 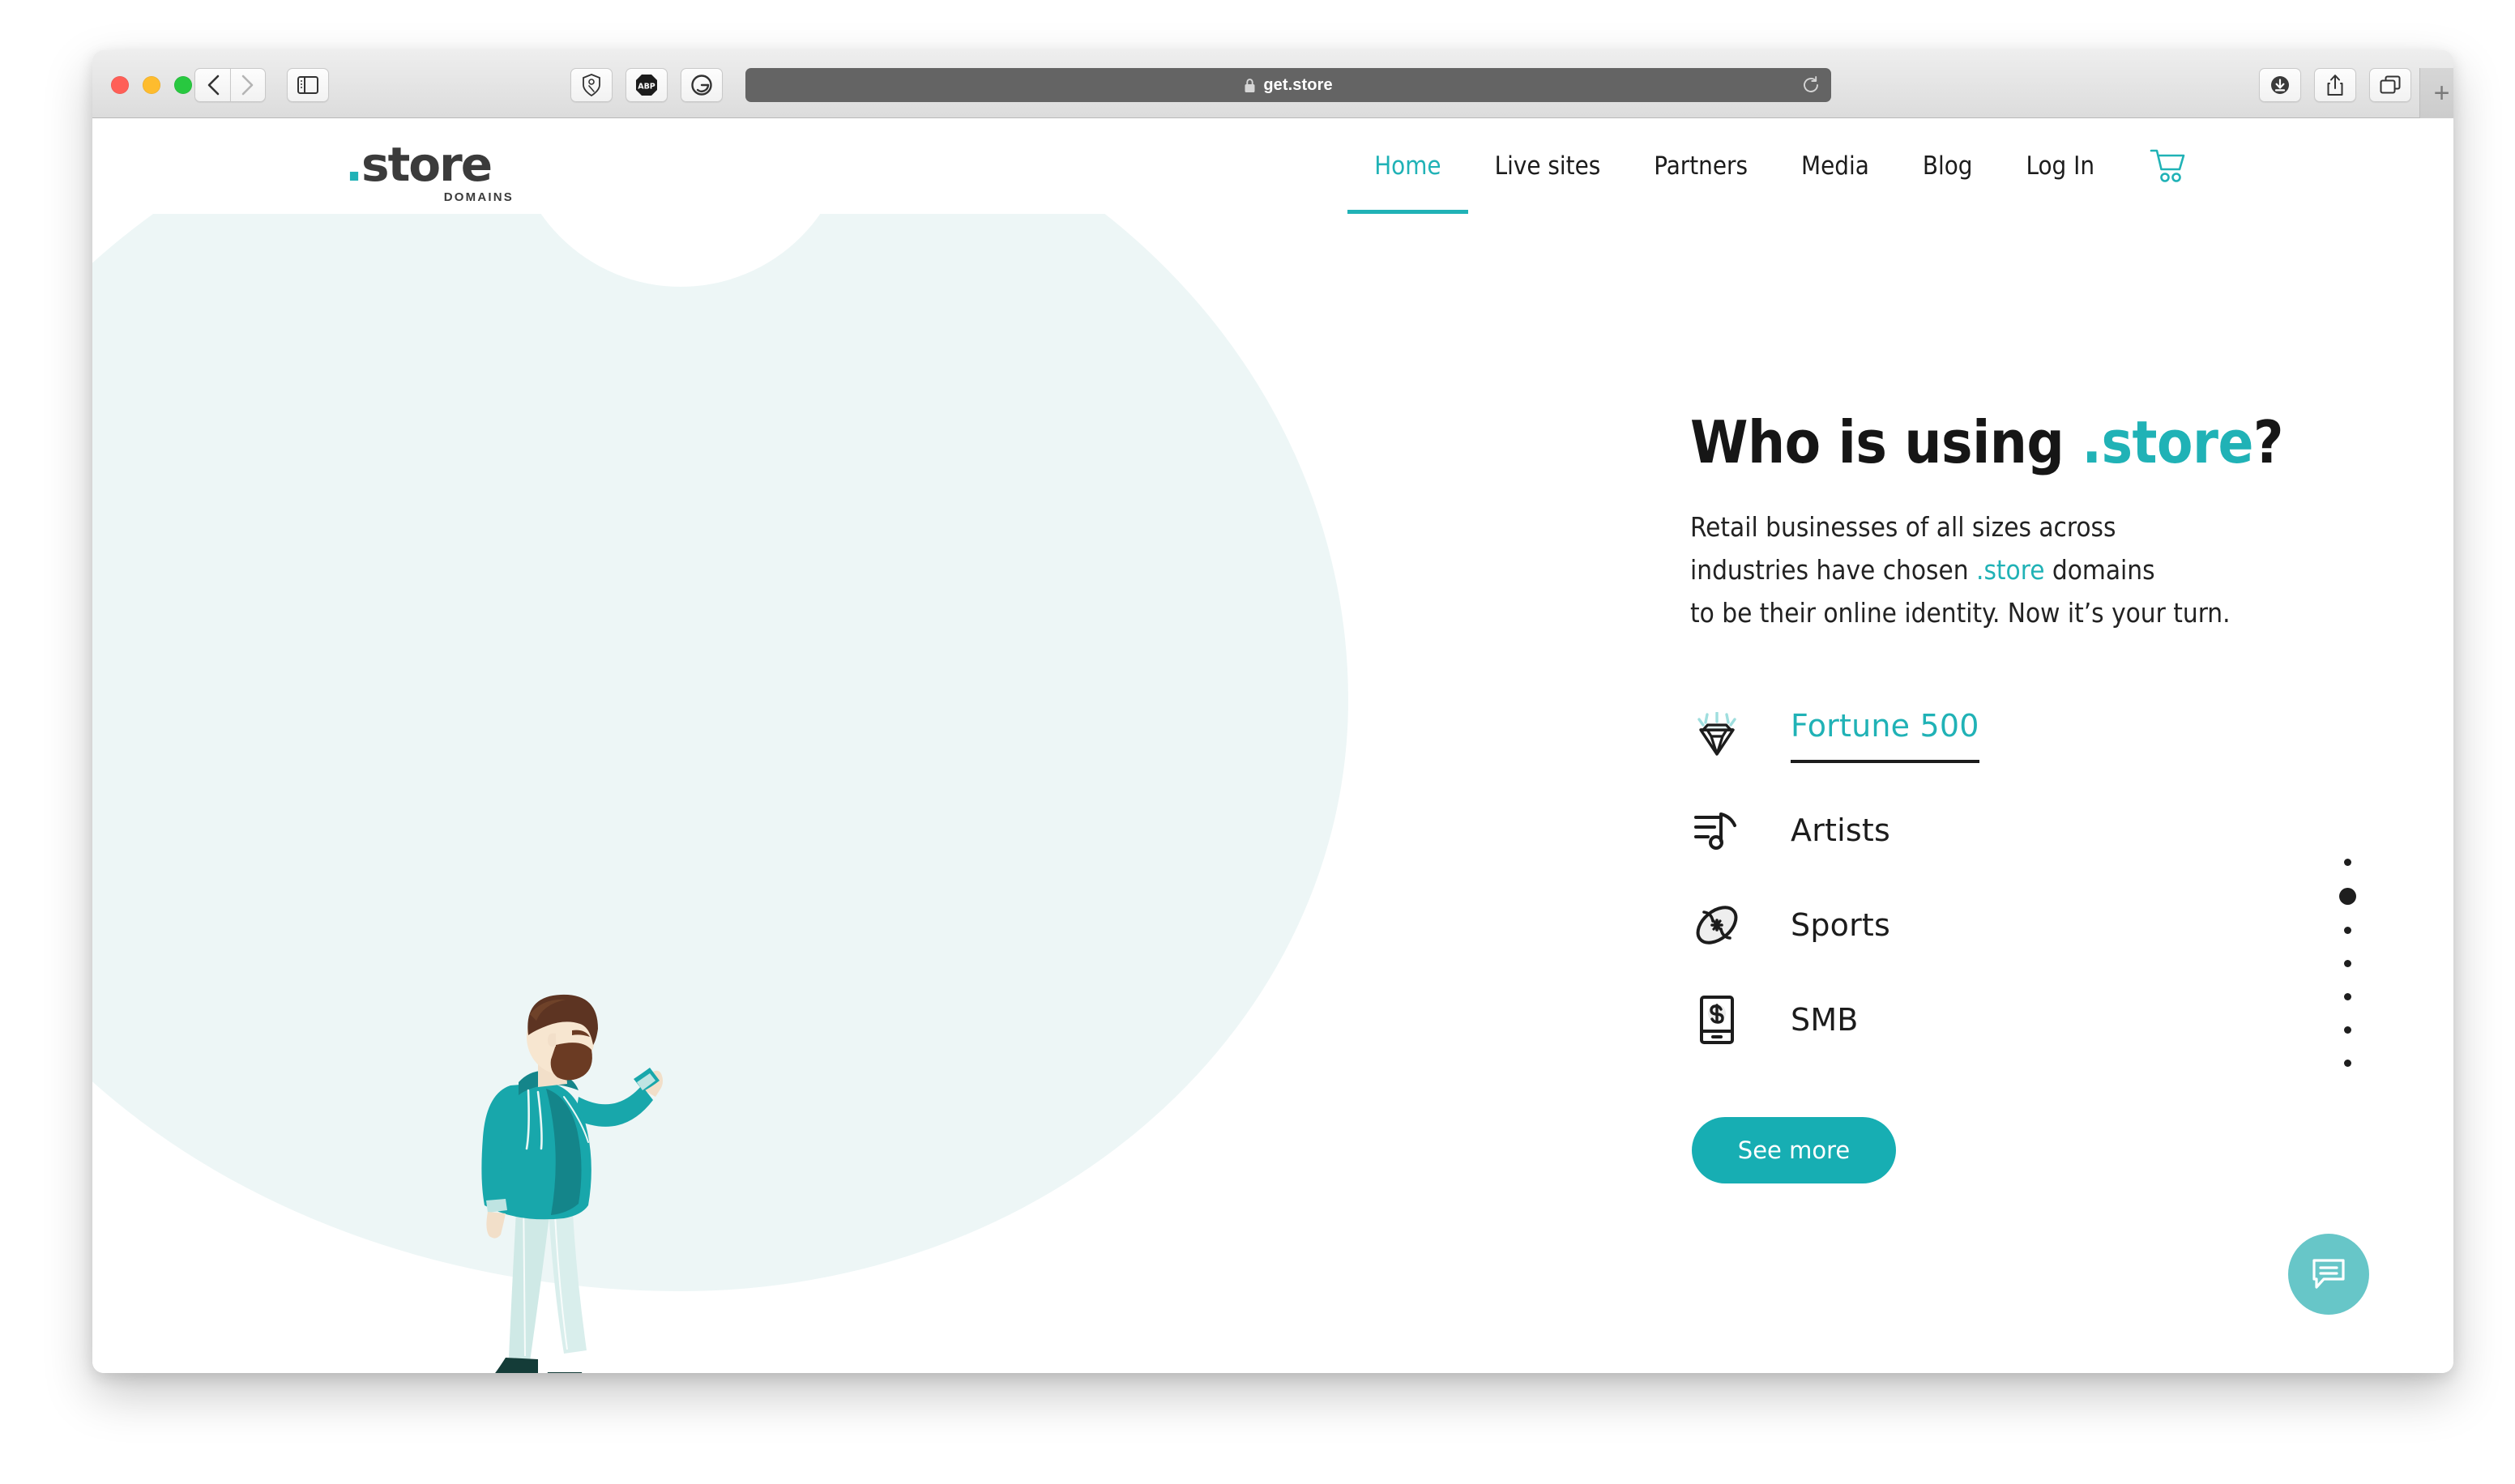 What do you see at coordinates (2167, 442) in the screenshot?
I see `hero-title-accent: .store` at bounding box center [2167, 442].